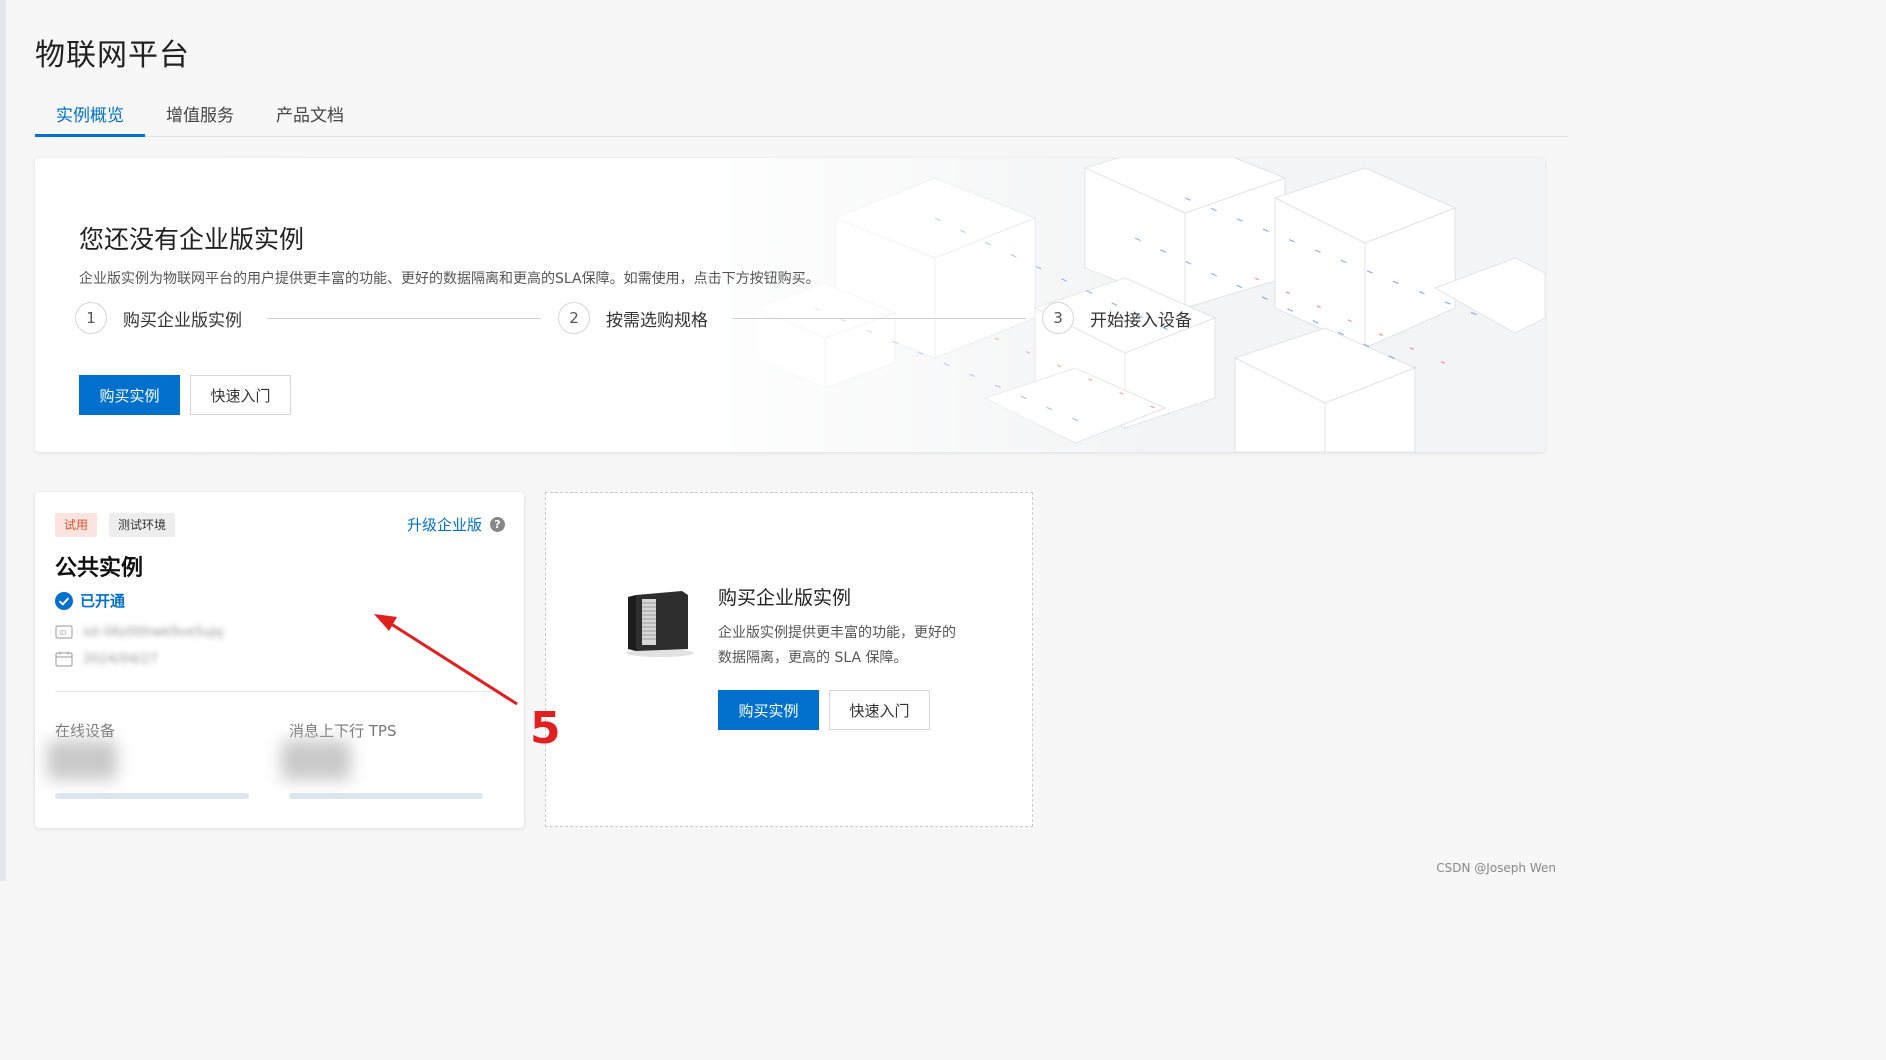 The height and width of the screenshot is (1060, 1886). Describe the element at coordinates (545, 728) in the screenshot. I see `annotation-number: 5` at that location.